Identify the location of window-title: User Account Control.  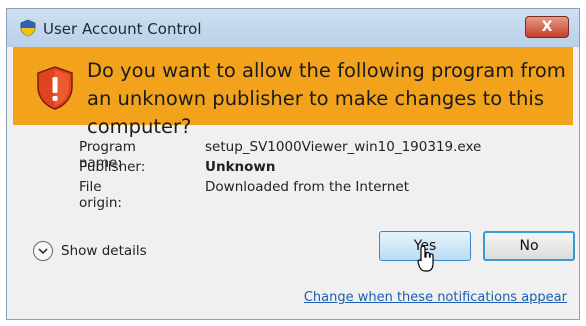
(122, 29).